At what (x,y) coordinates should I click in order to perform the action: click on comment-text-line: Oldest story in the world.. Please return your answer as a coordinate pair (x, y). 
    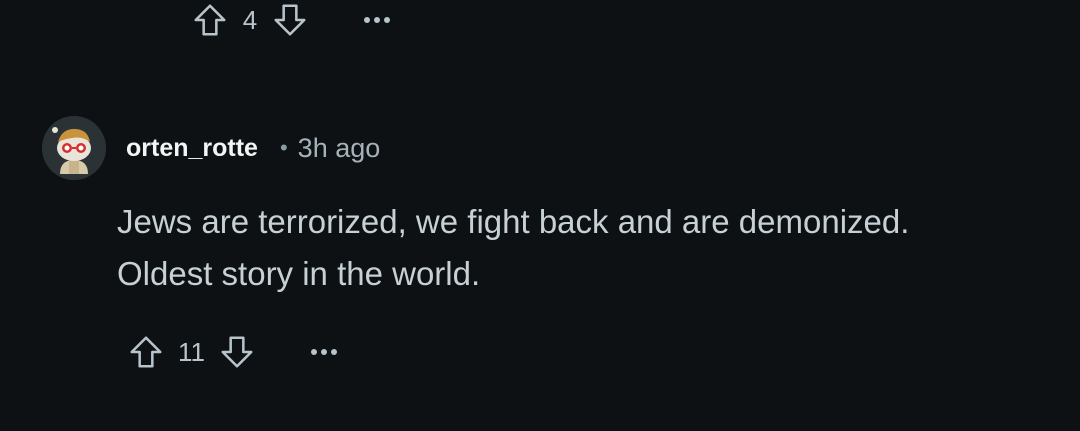
    Looking at the image, I should click on (299, 273).